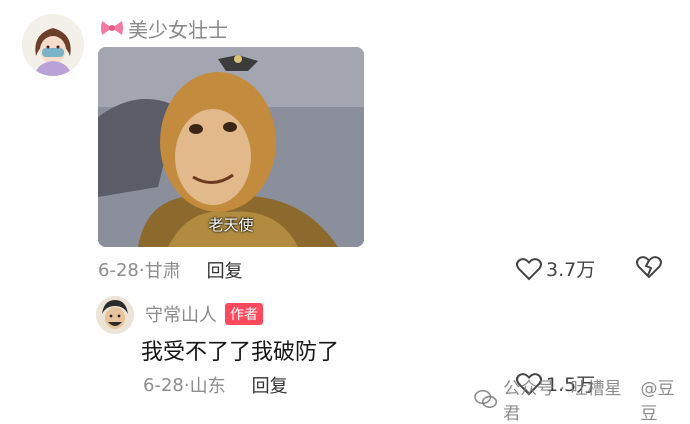  What do you see at coordinates (244, 314) in the screenshot?
I see `author-badge: 作者` at bounding box center [244, 314].